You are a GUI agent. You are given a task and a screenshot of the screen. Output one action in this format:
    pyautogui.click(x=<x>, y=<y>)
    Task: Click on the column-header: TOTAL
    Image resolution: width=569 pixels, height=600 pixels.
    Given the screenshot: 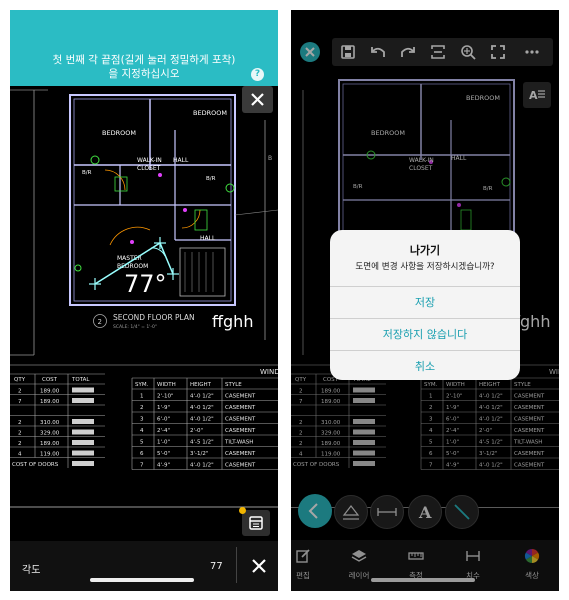 What is the action you would take?
    pyautogui.click(x=80, y=380)
    